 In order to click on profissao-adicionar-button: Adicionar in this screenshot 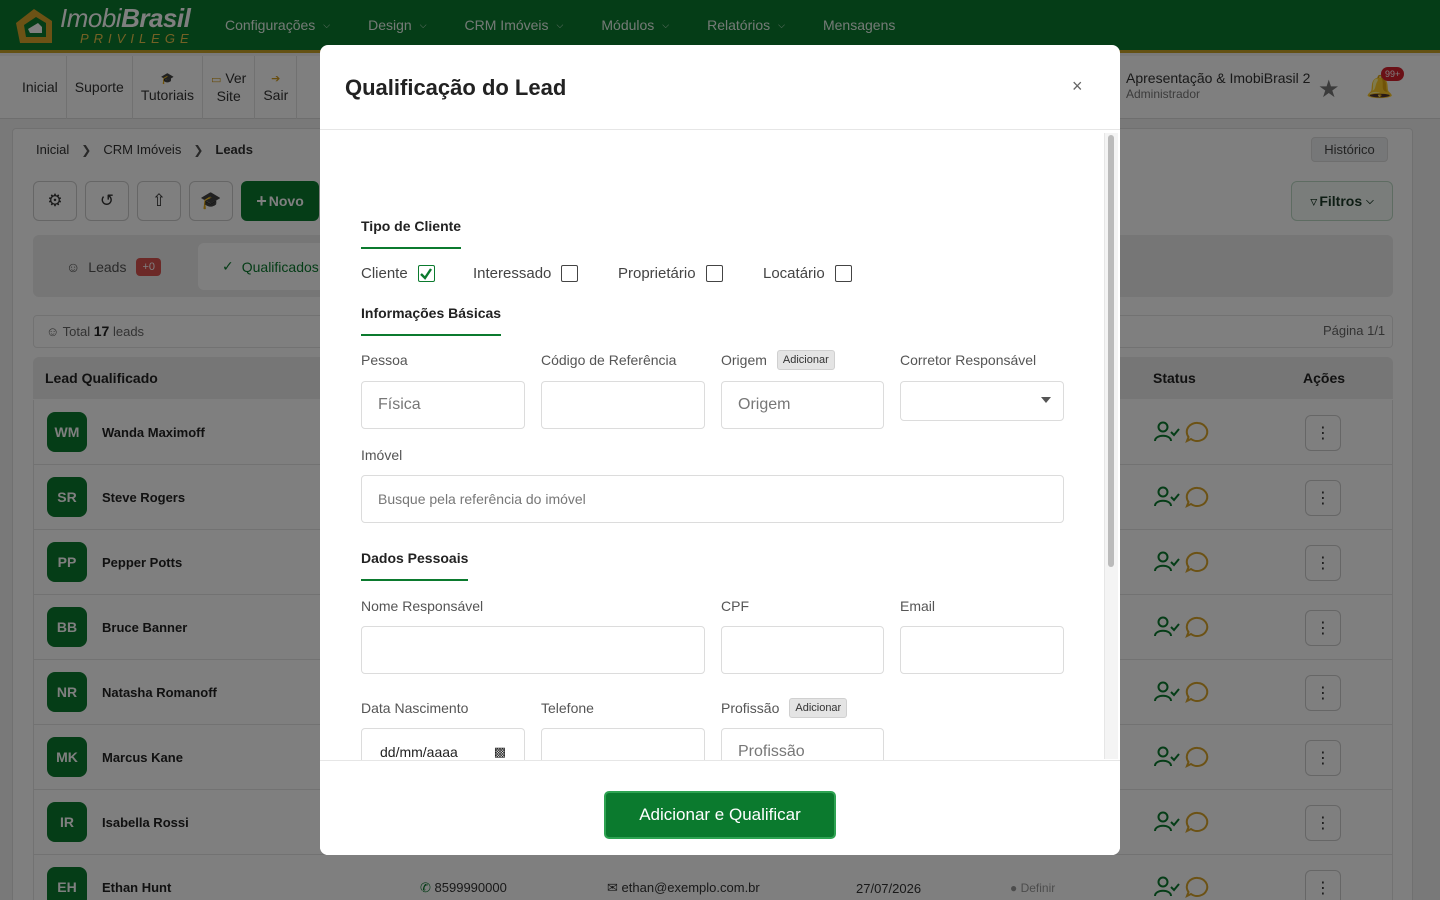, I will do `click(818, 708)`.